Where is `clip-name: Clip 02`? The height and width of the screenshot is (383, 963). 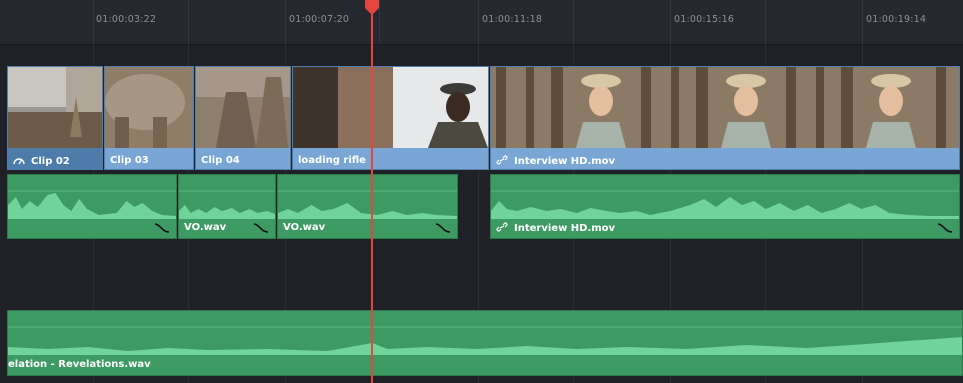 clip-name: Clip 02 is located at coordinates (50, 161).